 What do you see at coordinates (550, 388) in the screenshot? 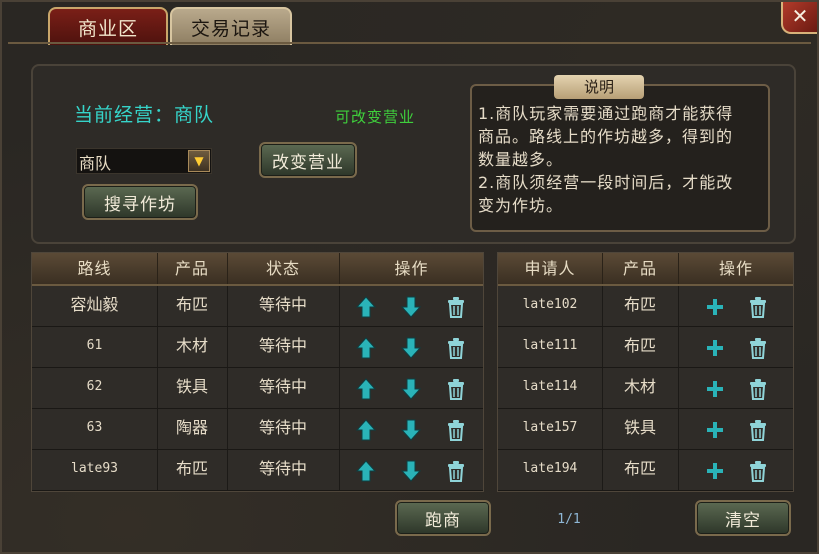
I see `applicant-cell: late114` at bounding box center [550, 388].